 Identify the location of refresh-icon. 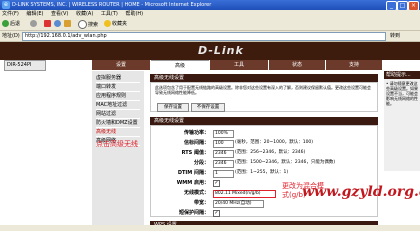
(57, 23).